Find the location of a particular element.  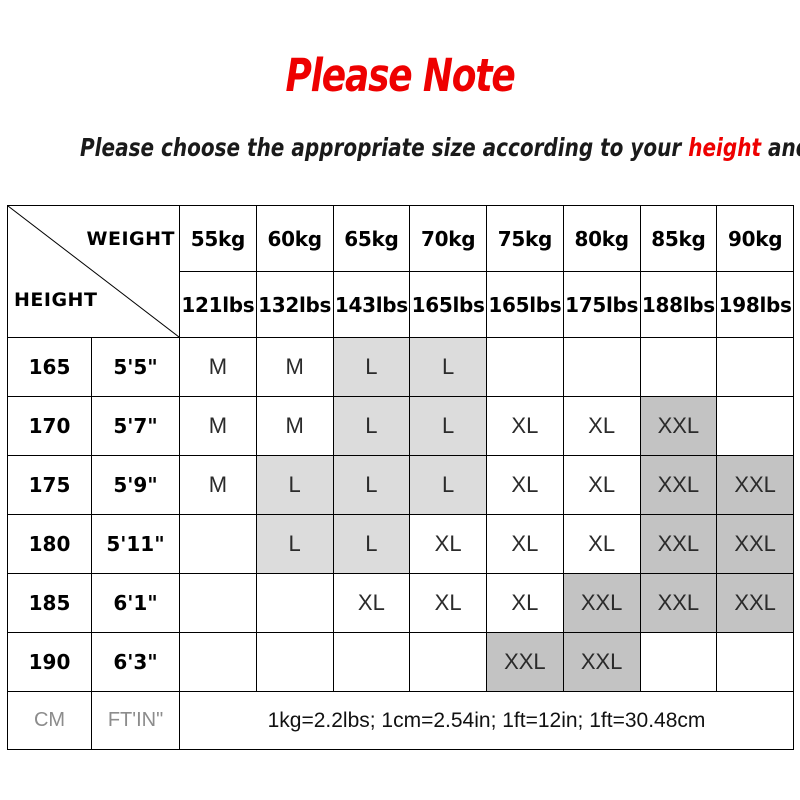

height-cm-value: 190 is located at coordinates (49, 662).